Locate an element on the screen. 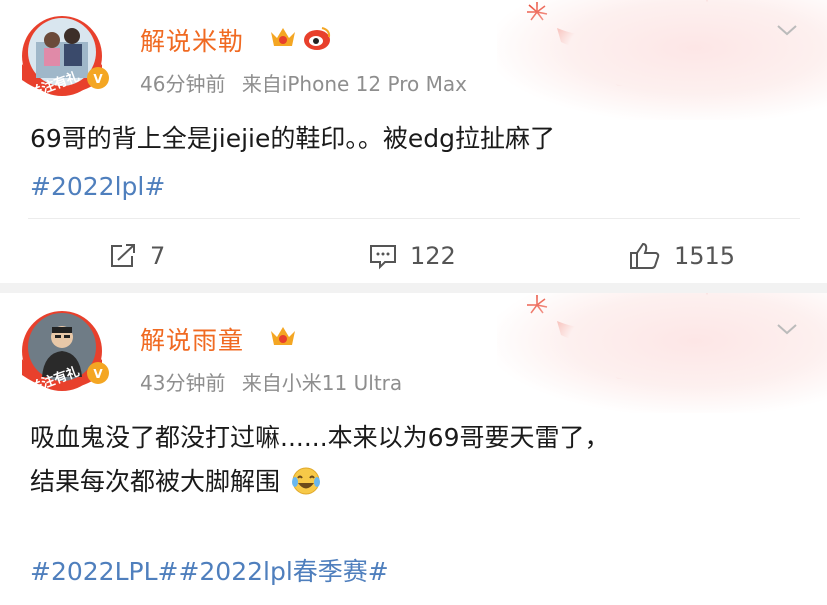 This screenshot has width=827, height=605. comment-button: 122 is located at coordinates (412, 256).